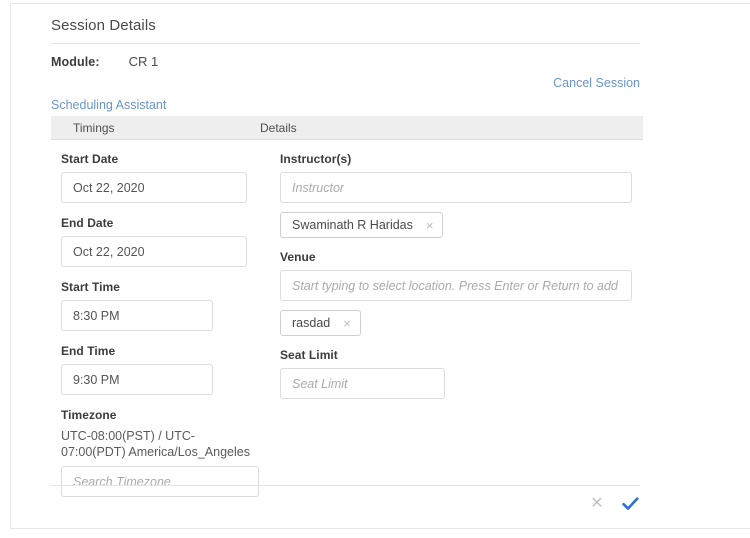  I want to click on seat-limit-placeholder: Seat Limit, so click(320, 383).